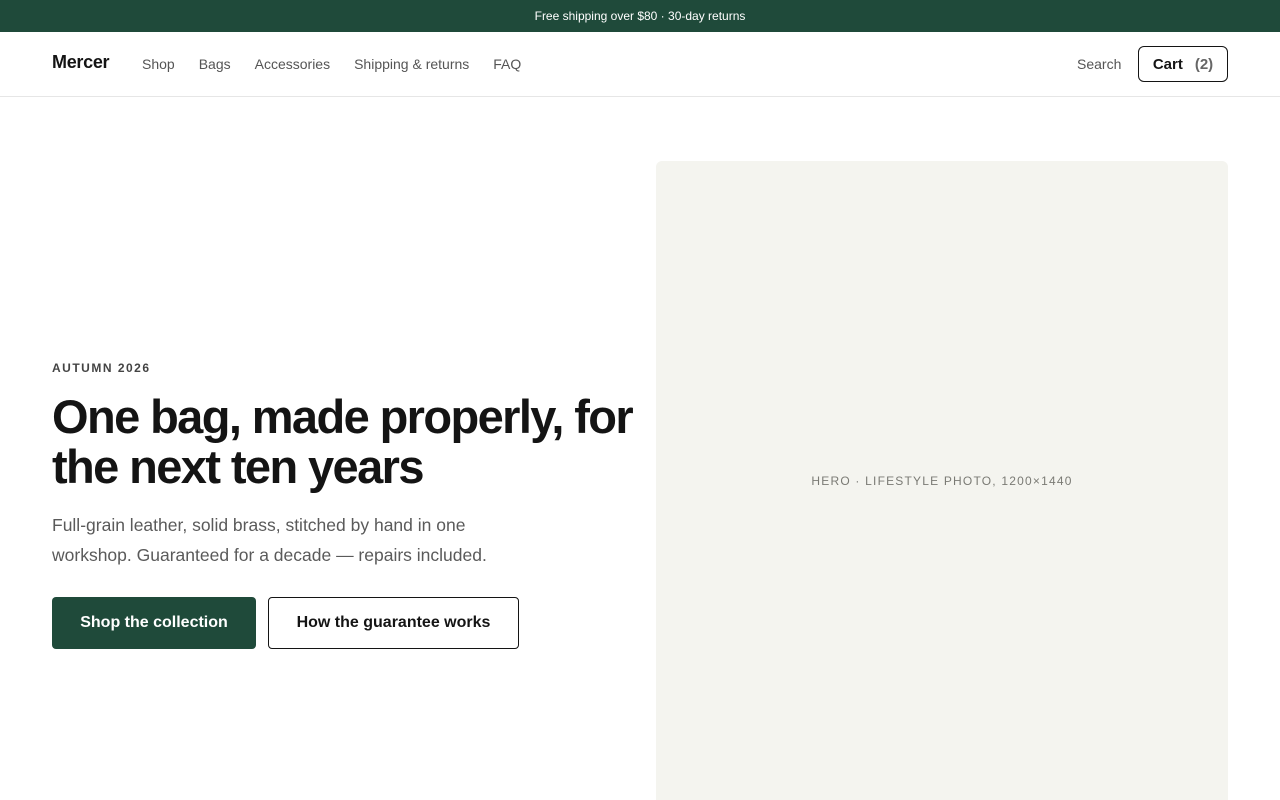 This screenshot has width=1280, height=800. Describe the element at coordinates (1167, 64) in the screenshot. I see `cart-label: Cart` at that location.